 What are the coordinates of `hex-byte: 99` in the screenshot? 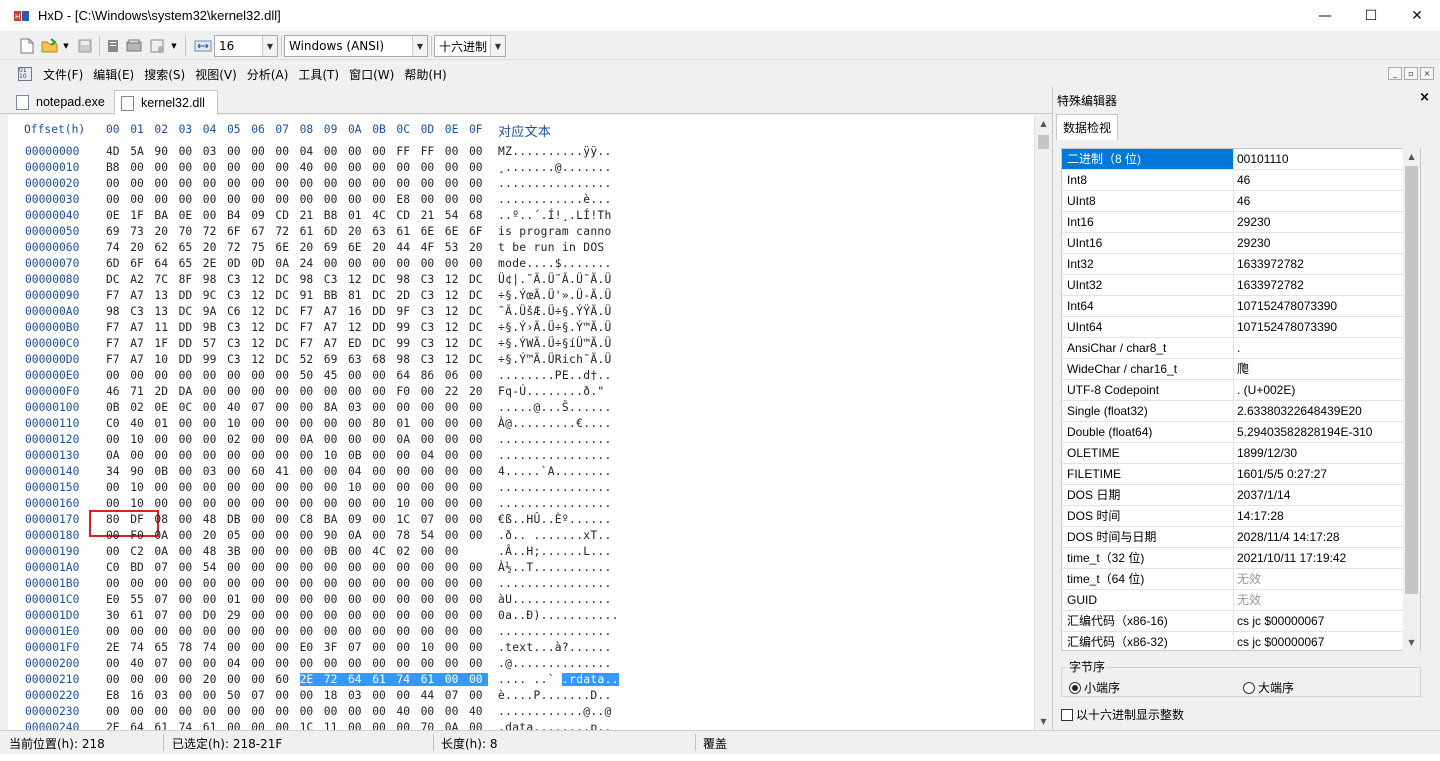 It's located at (212, 359).